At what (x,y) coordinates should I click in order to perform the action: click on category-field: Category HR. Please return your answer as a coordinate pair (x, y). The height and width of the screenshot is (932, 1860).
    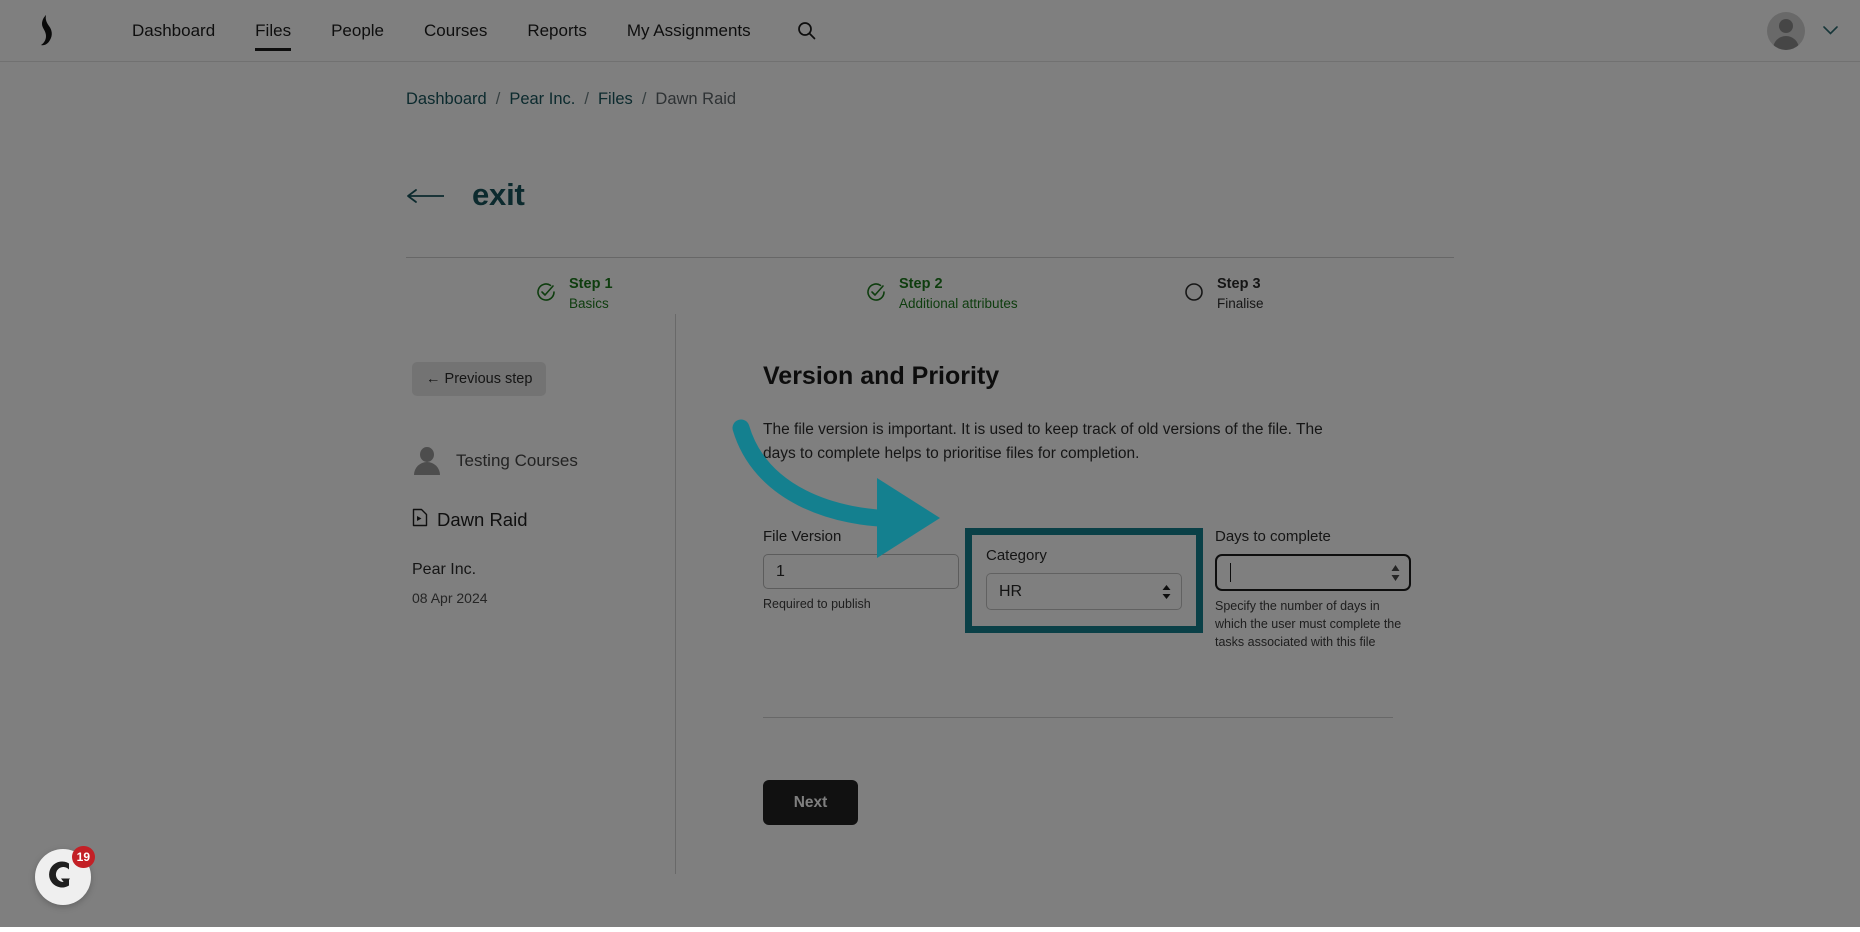
    Looking at the image, I should click on (1084, 578).